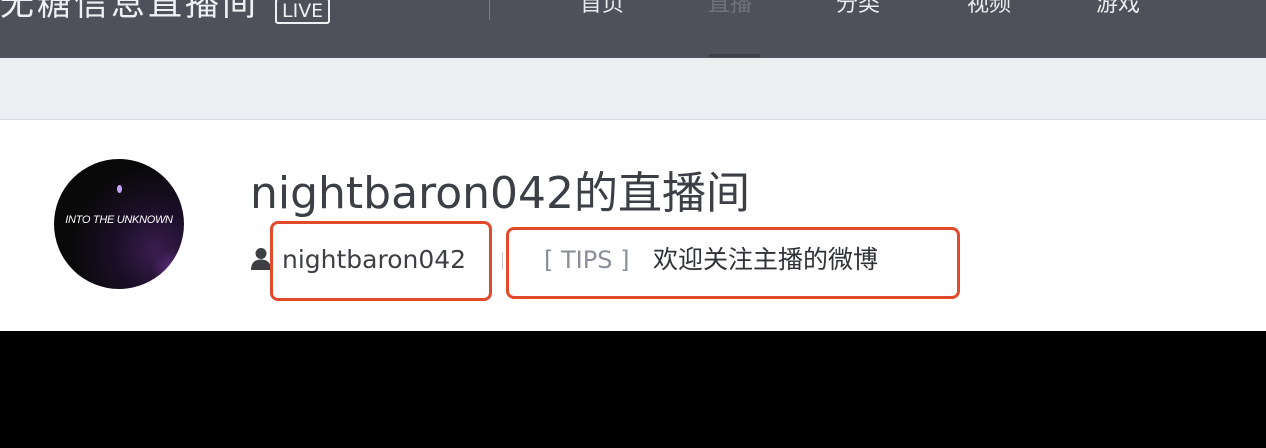 This screenshot has height=448, width=1266. What do you see at coordinates (633, 89) in the screenshot?
I see `sub-header-band` at bounding box center [633, 89].